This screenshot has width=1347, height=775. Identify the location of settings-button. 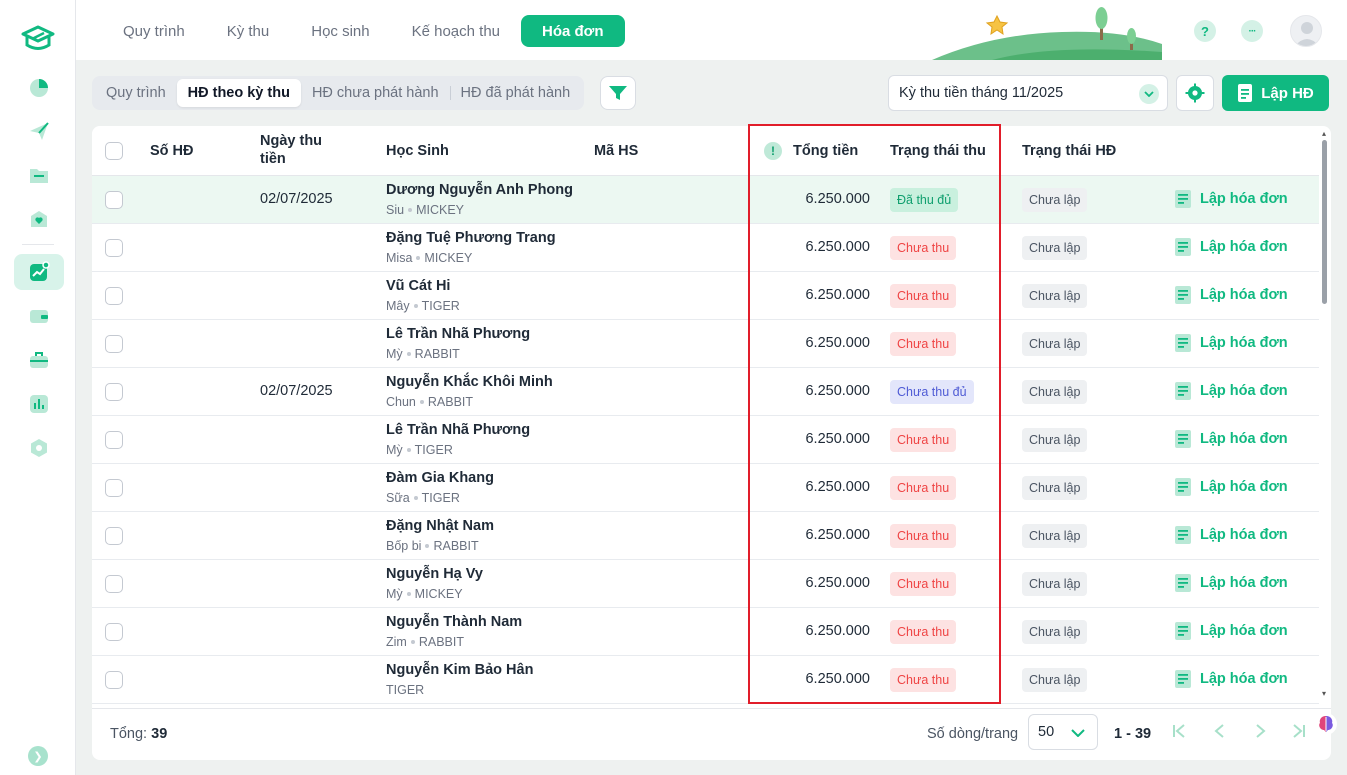
(1195, 93).